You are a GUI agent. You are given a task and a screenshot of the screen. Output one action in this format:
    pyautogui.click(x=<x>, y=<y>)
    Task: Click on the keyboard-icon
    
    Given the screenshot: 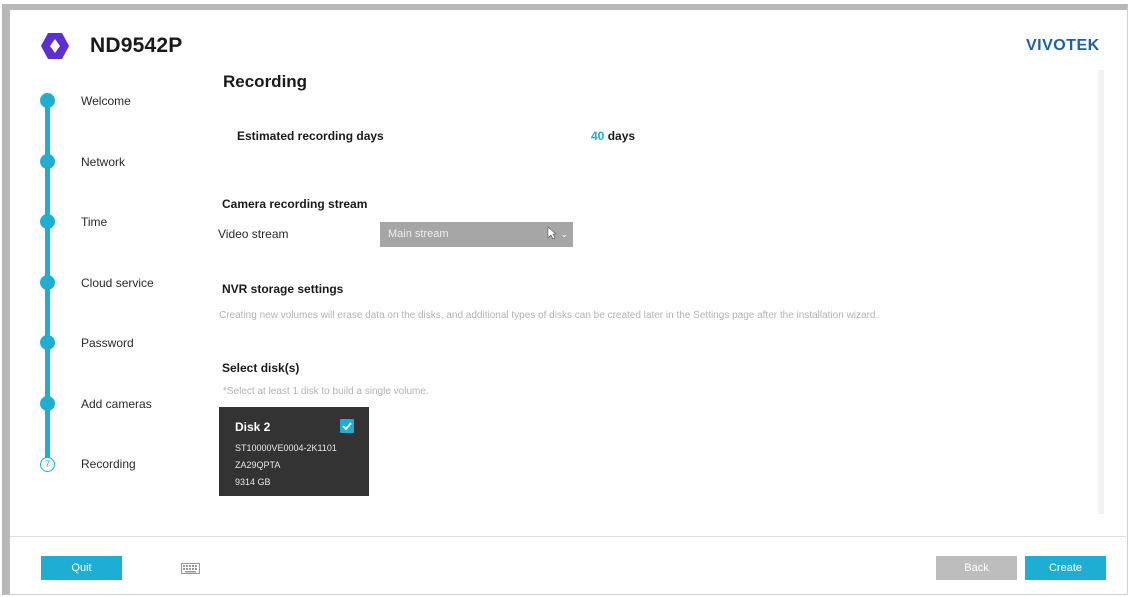 What is the action you would take?
    pyautogui.click(x=190, y=568)
    